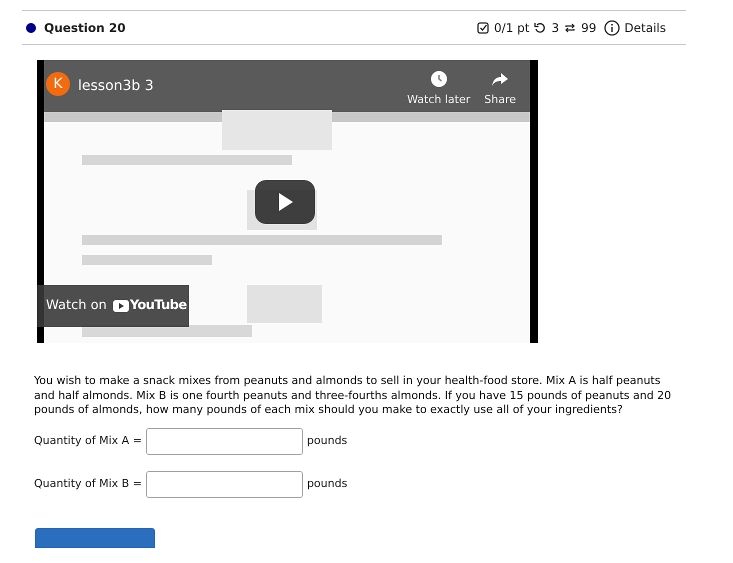 The width and height of the screenshot is (733, 563). I want to click on undo-icon, so click(540, 28).